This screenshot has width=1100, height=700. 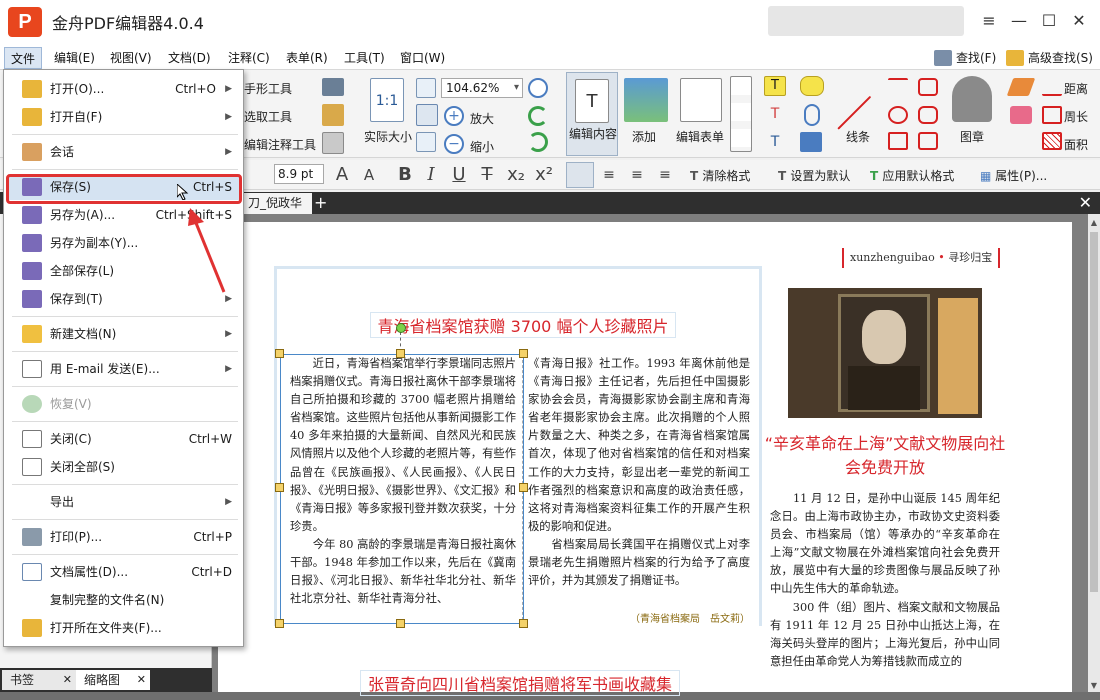 I want to click on snapshot-icon, so click(x=333, y=87).